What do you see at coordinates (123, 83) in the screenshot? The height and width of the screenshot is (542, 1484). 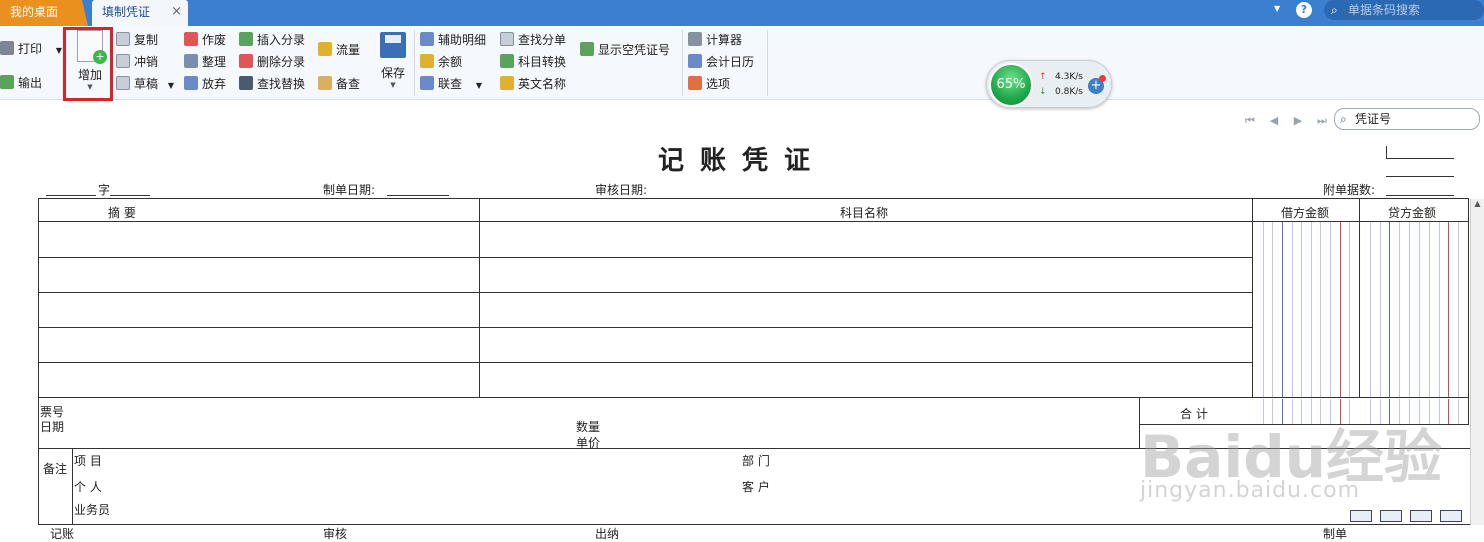 I see `draft-icon` at bounding box center [123, 83].